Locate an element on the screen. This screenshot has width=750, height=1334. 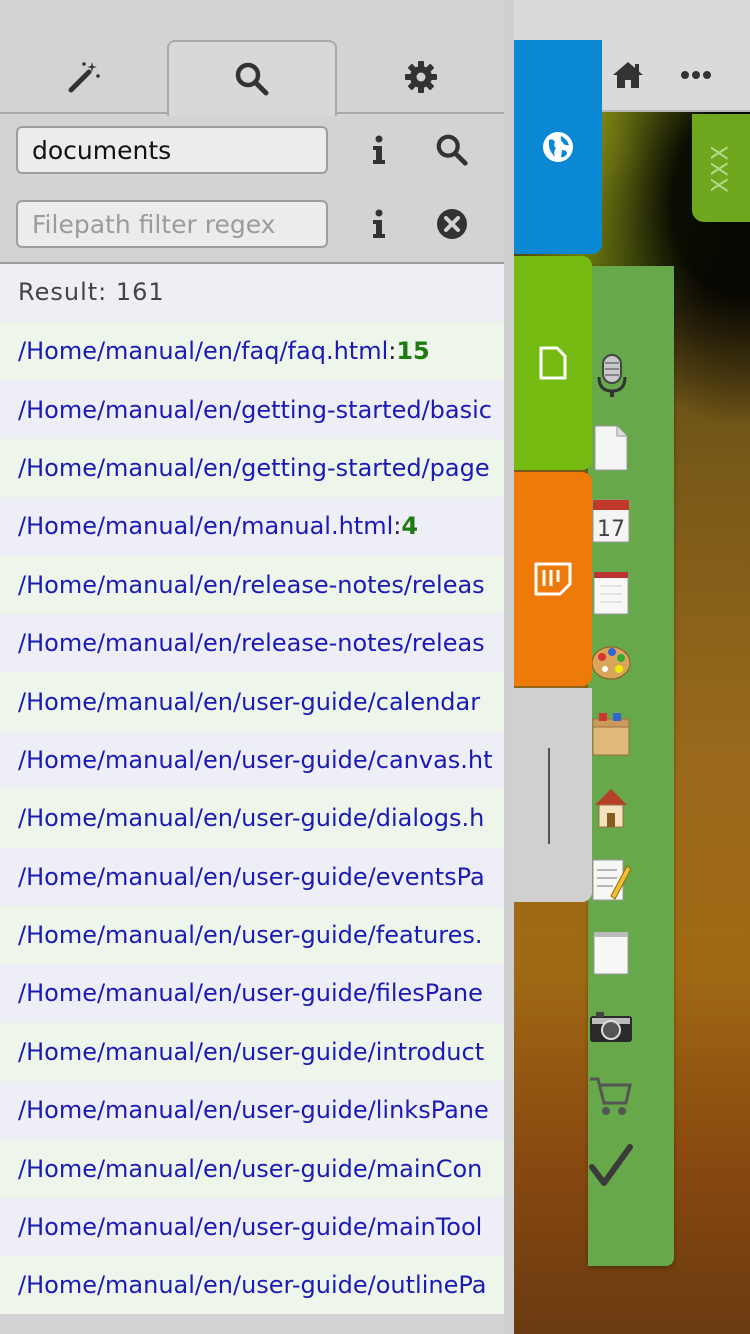
blank-note-icon is located at coordinates (611, 953).